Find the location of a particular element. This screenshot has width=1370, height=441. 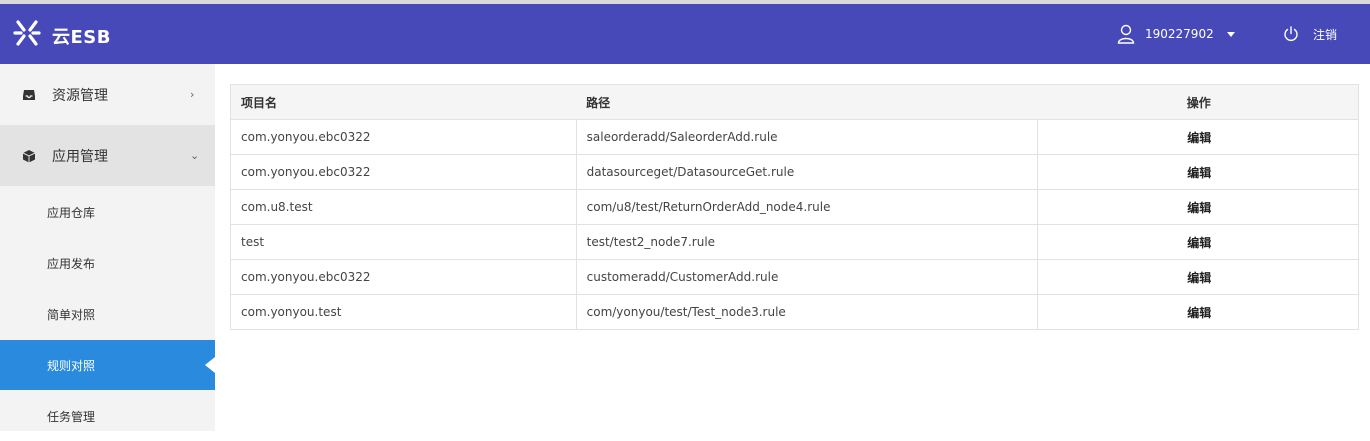

table-row: test test/test2_node7.rule 编辑 is located at coordinates (794, 242).